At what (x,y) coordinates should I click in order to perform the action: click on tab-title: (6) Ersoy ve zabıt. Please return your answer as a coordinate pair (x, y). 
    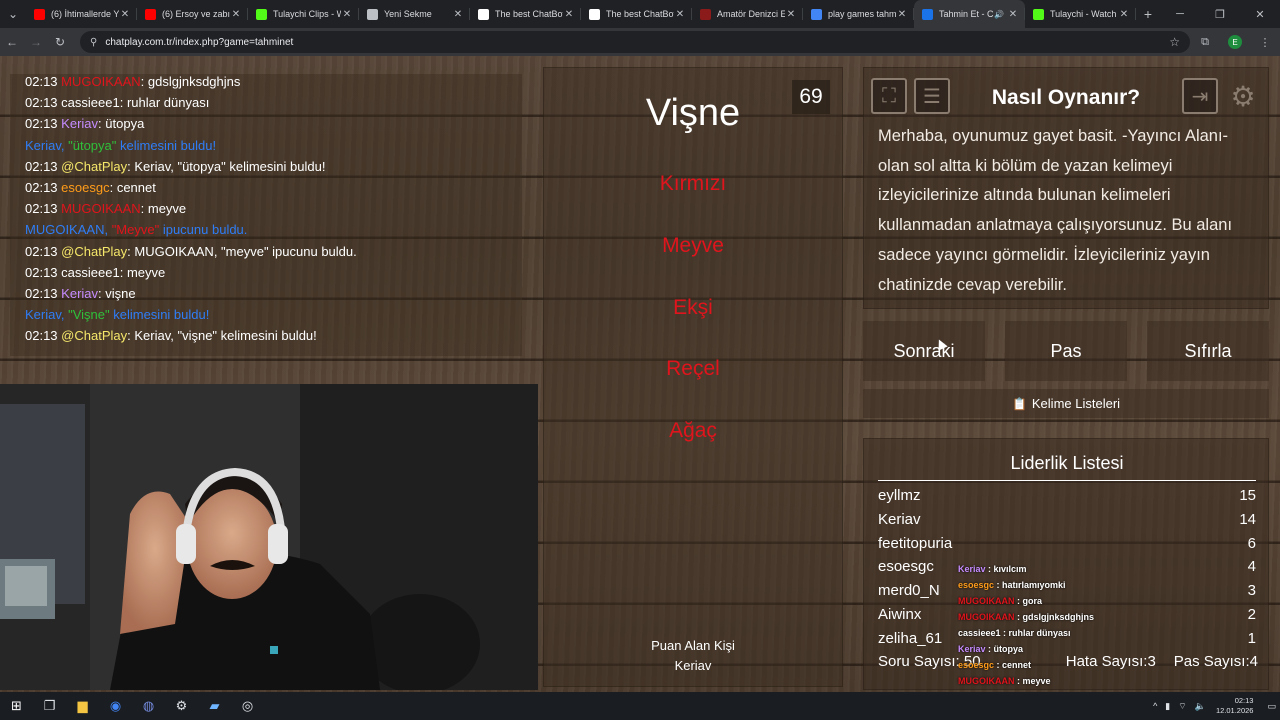
    Looking at the image, I should click on (196, 14).